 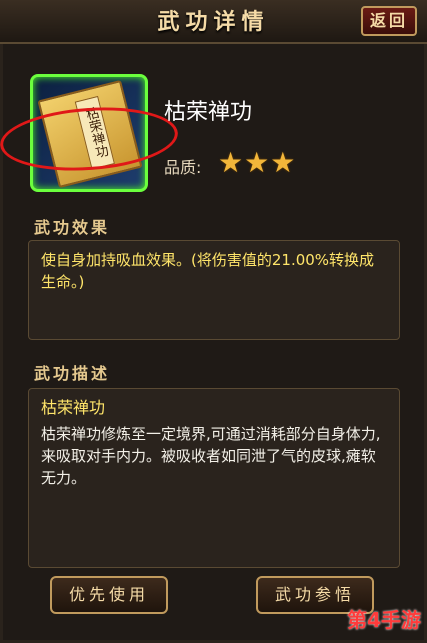 I want to click on description-skill-name: 枯荣禅功, so click(x=73, y=407).